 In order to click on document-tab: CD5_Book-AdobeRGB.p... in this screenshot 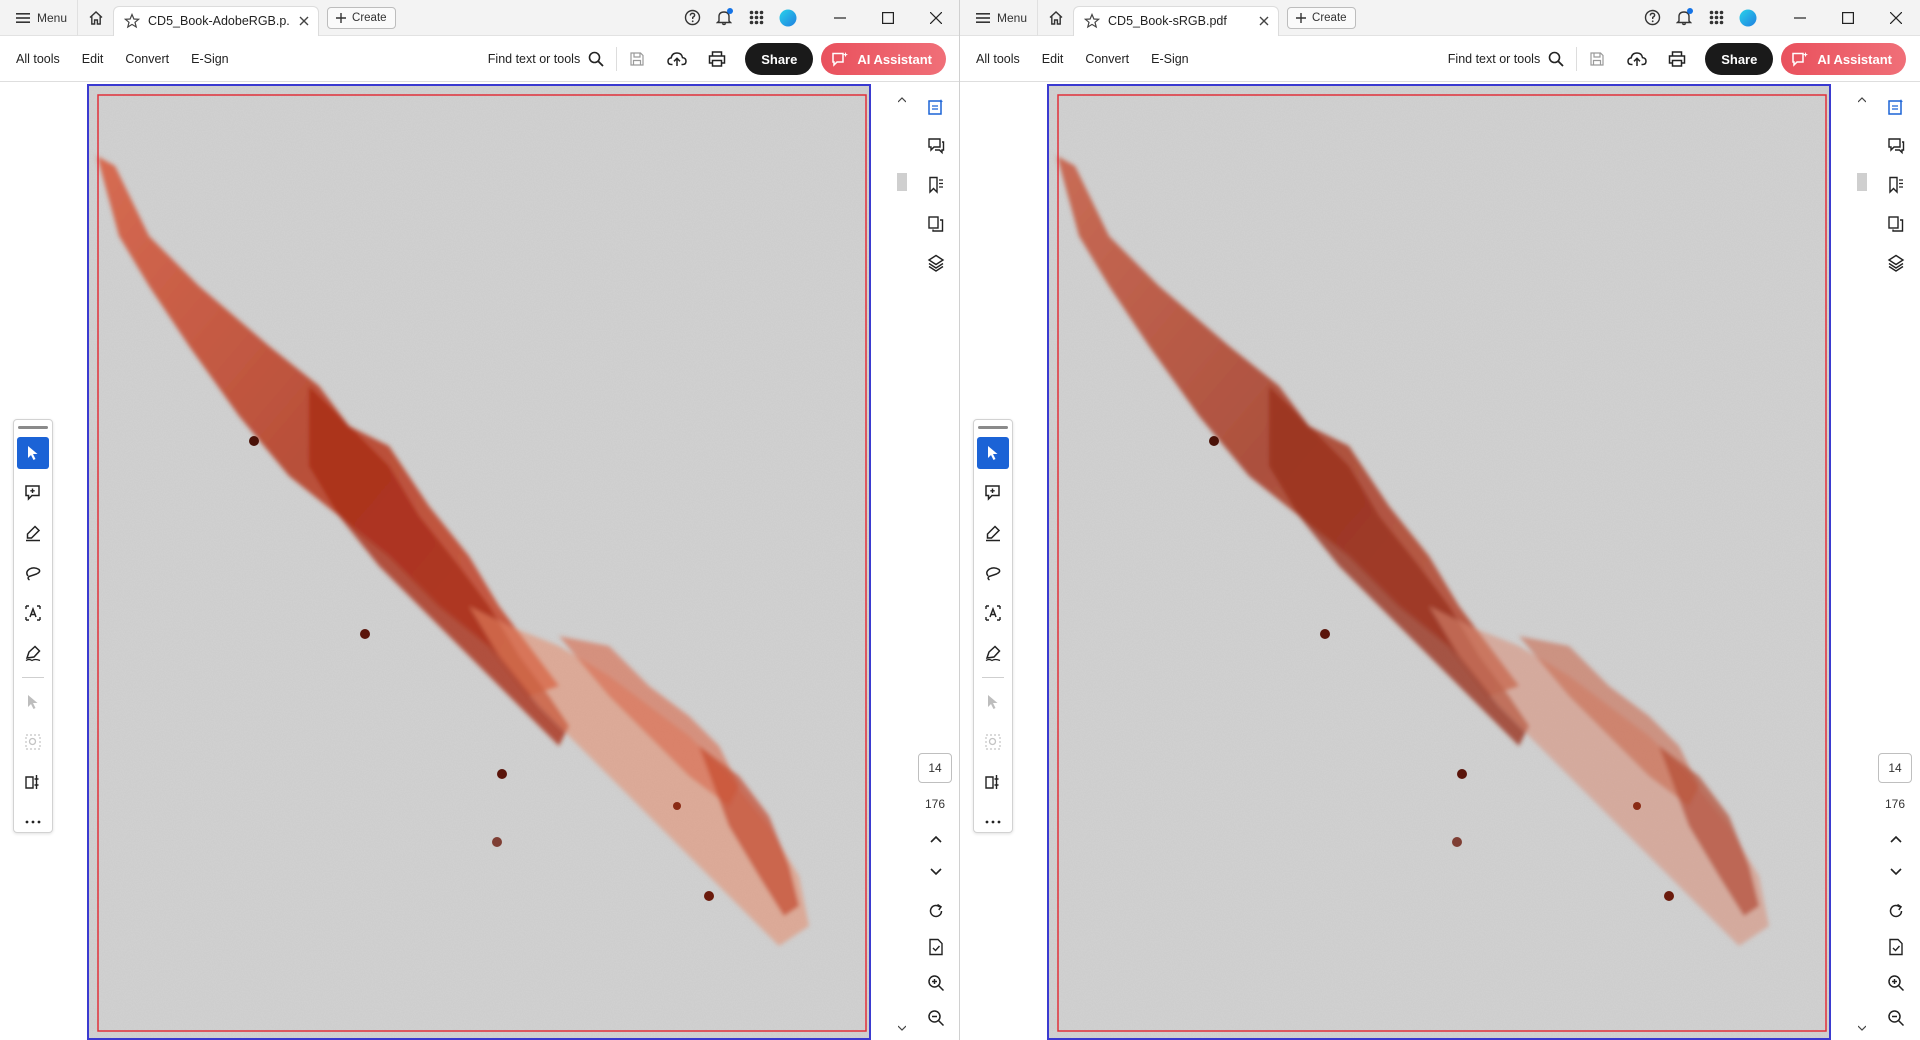, I will do `click(216, 20)`.